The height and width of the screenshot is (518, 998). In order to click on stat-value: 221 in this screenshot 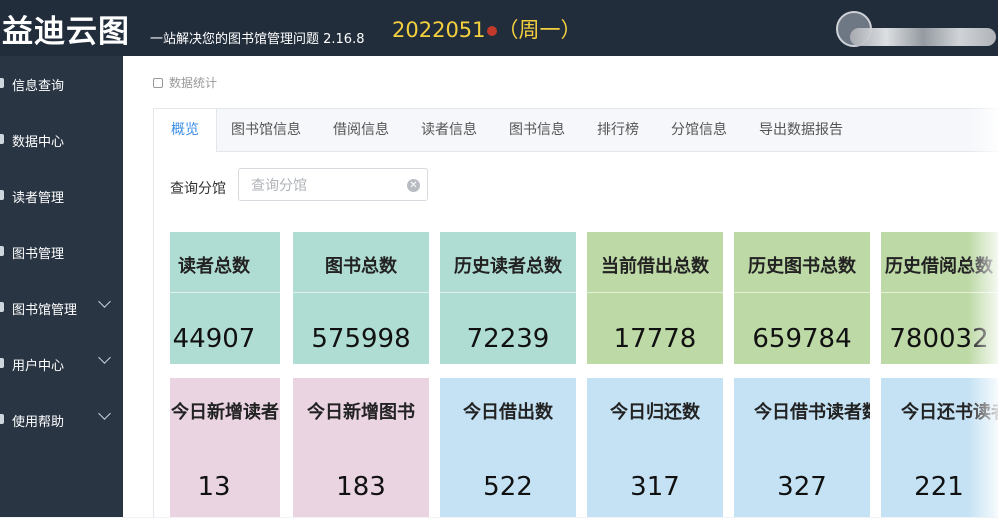, I will do `click(939, 487)`.